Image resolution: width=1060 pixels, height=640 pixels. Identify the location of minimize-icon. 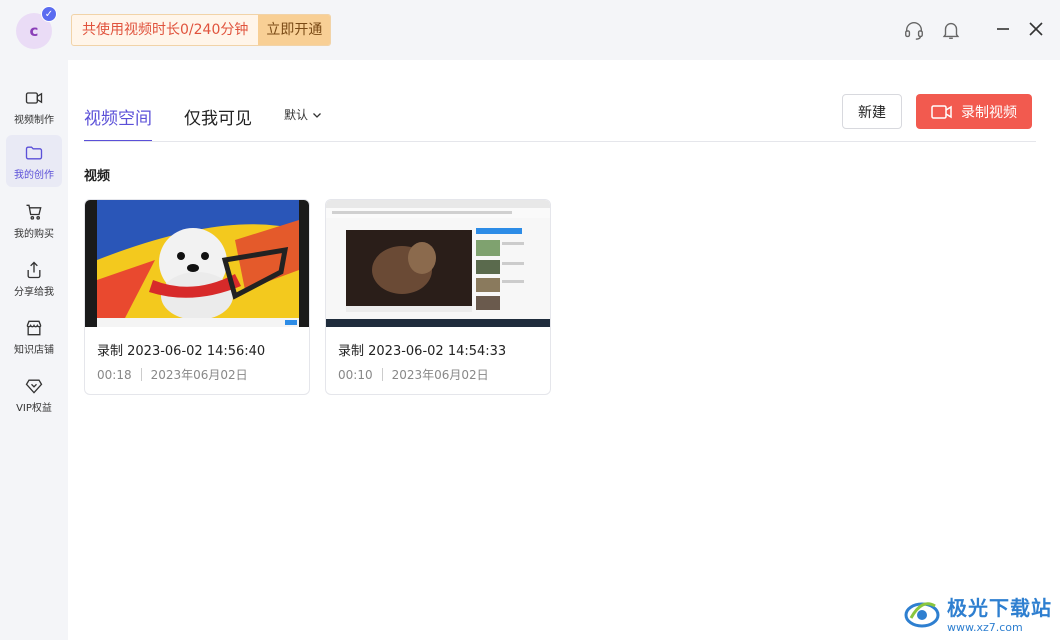
(1003, 29).